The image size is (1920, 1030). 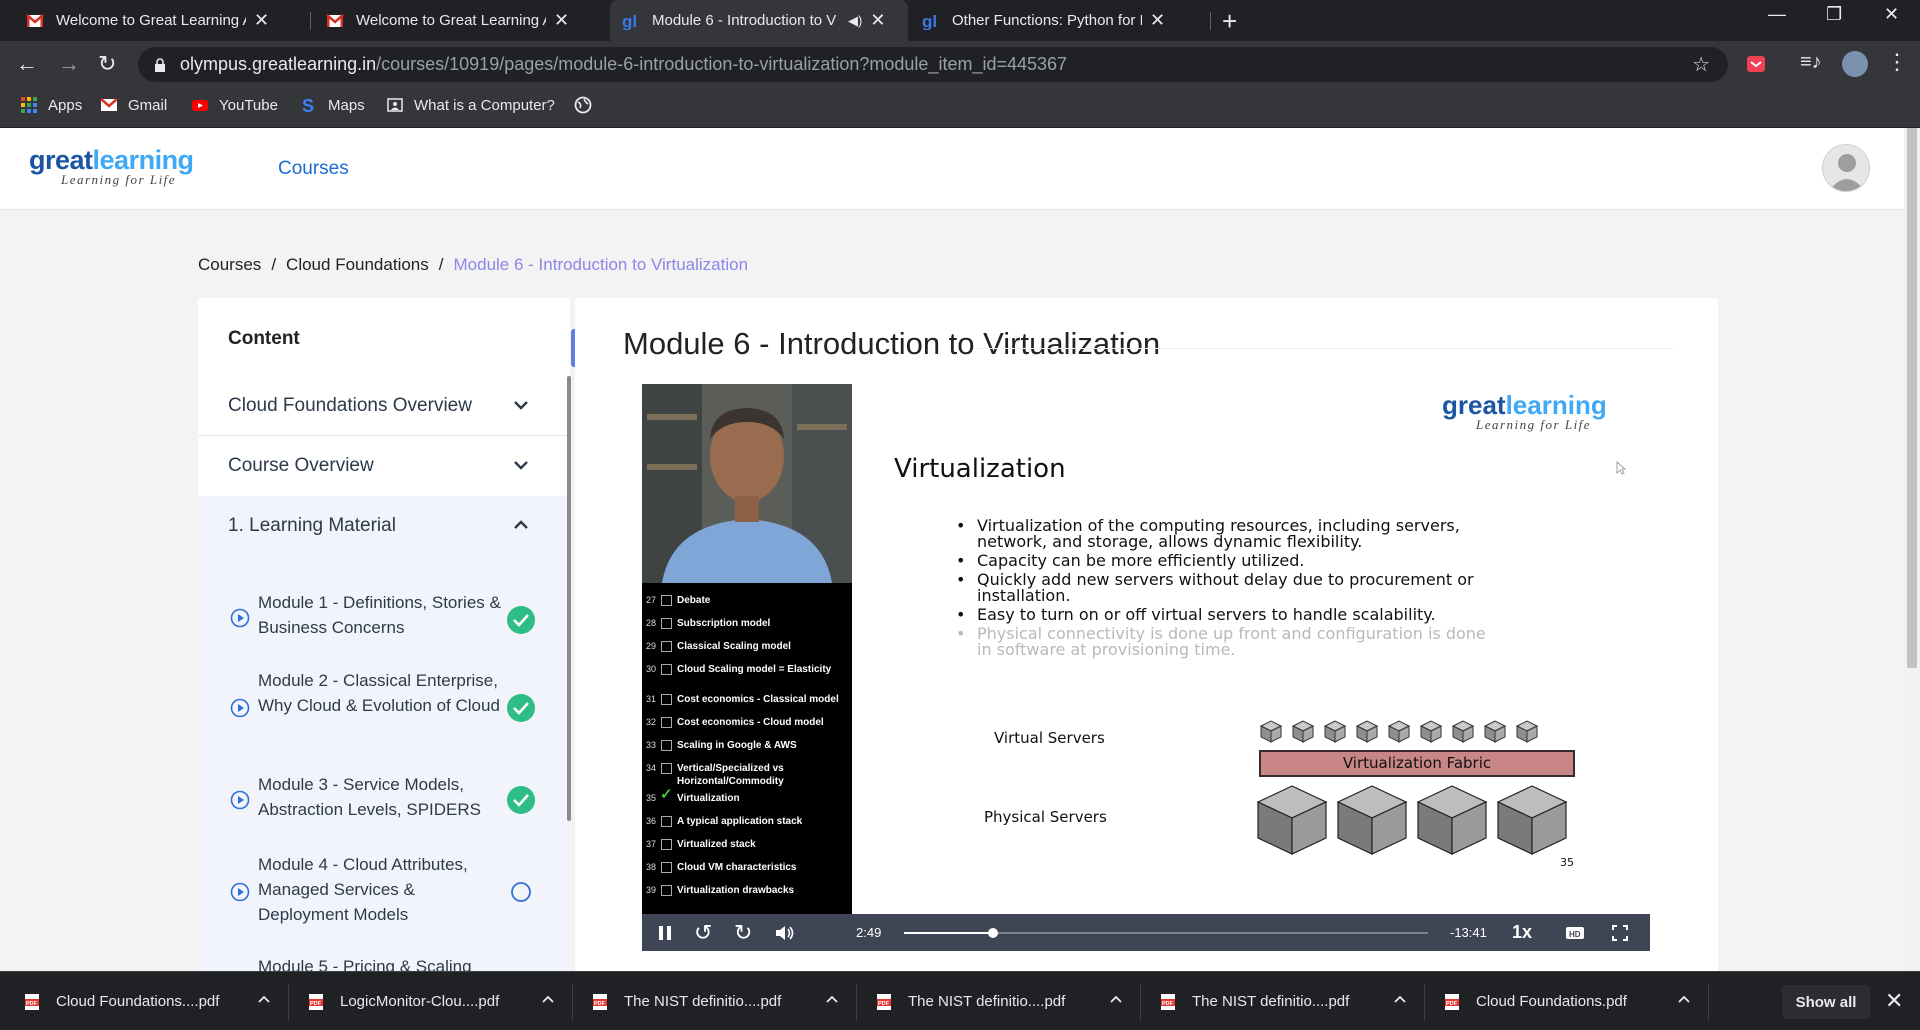 What do you see at coordinates (234, 105) in the screenshot?
I see `bookmark-youtube: YouTube` at bounding box center [234, 105].